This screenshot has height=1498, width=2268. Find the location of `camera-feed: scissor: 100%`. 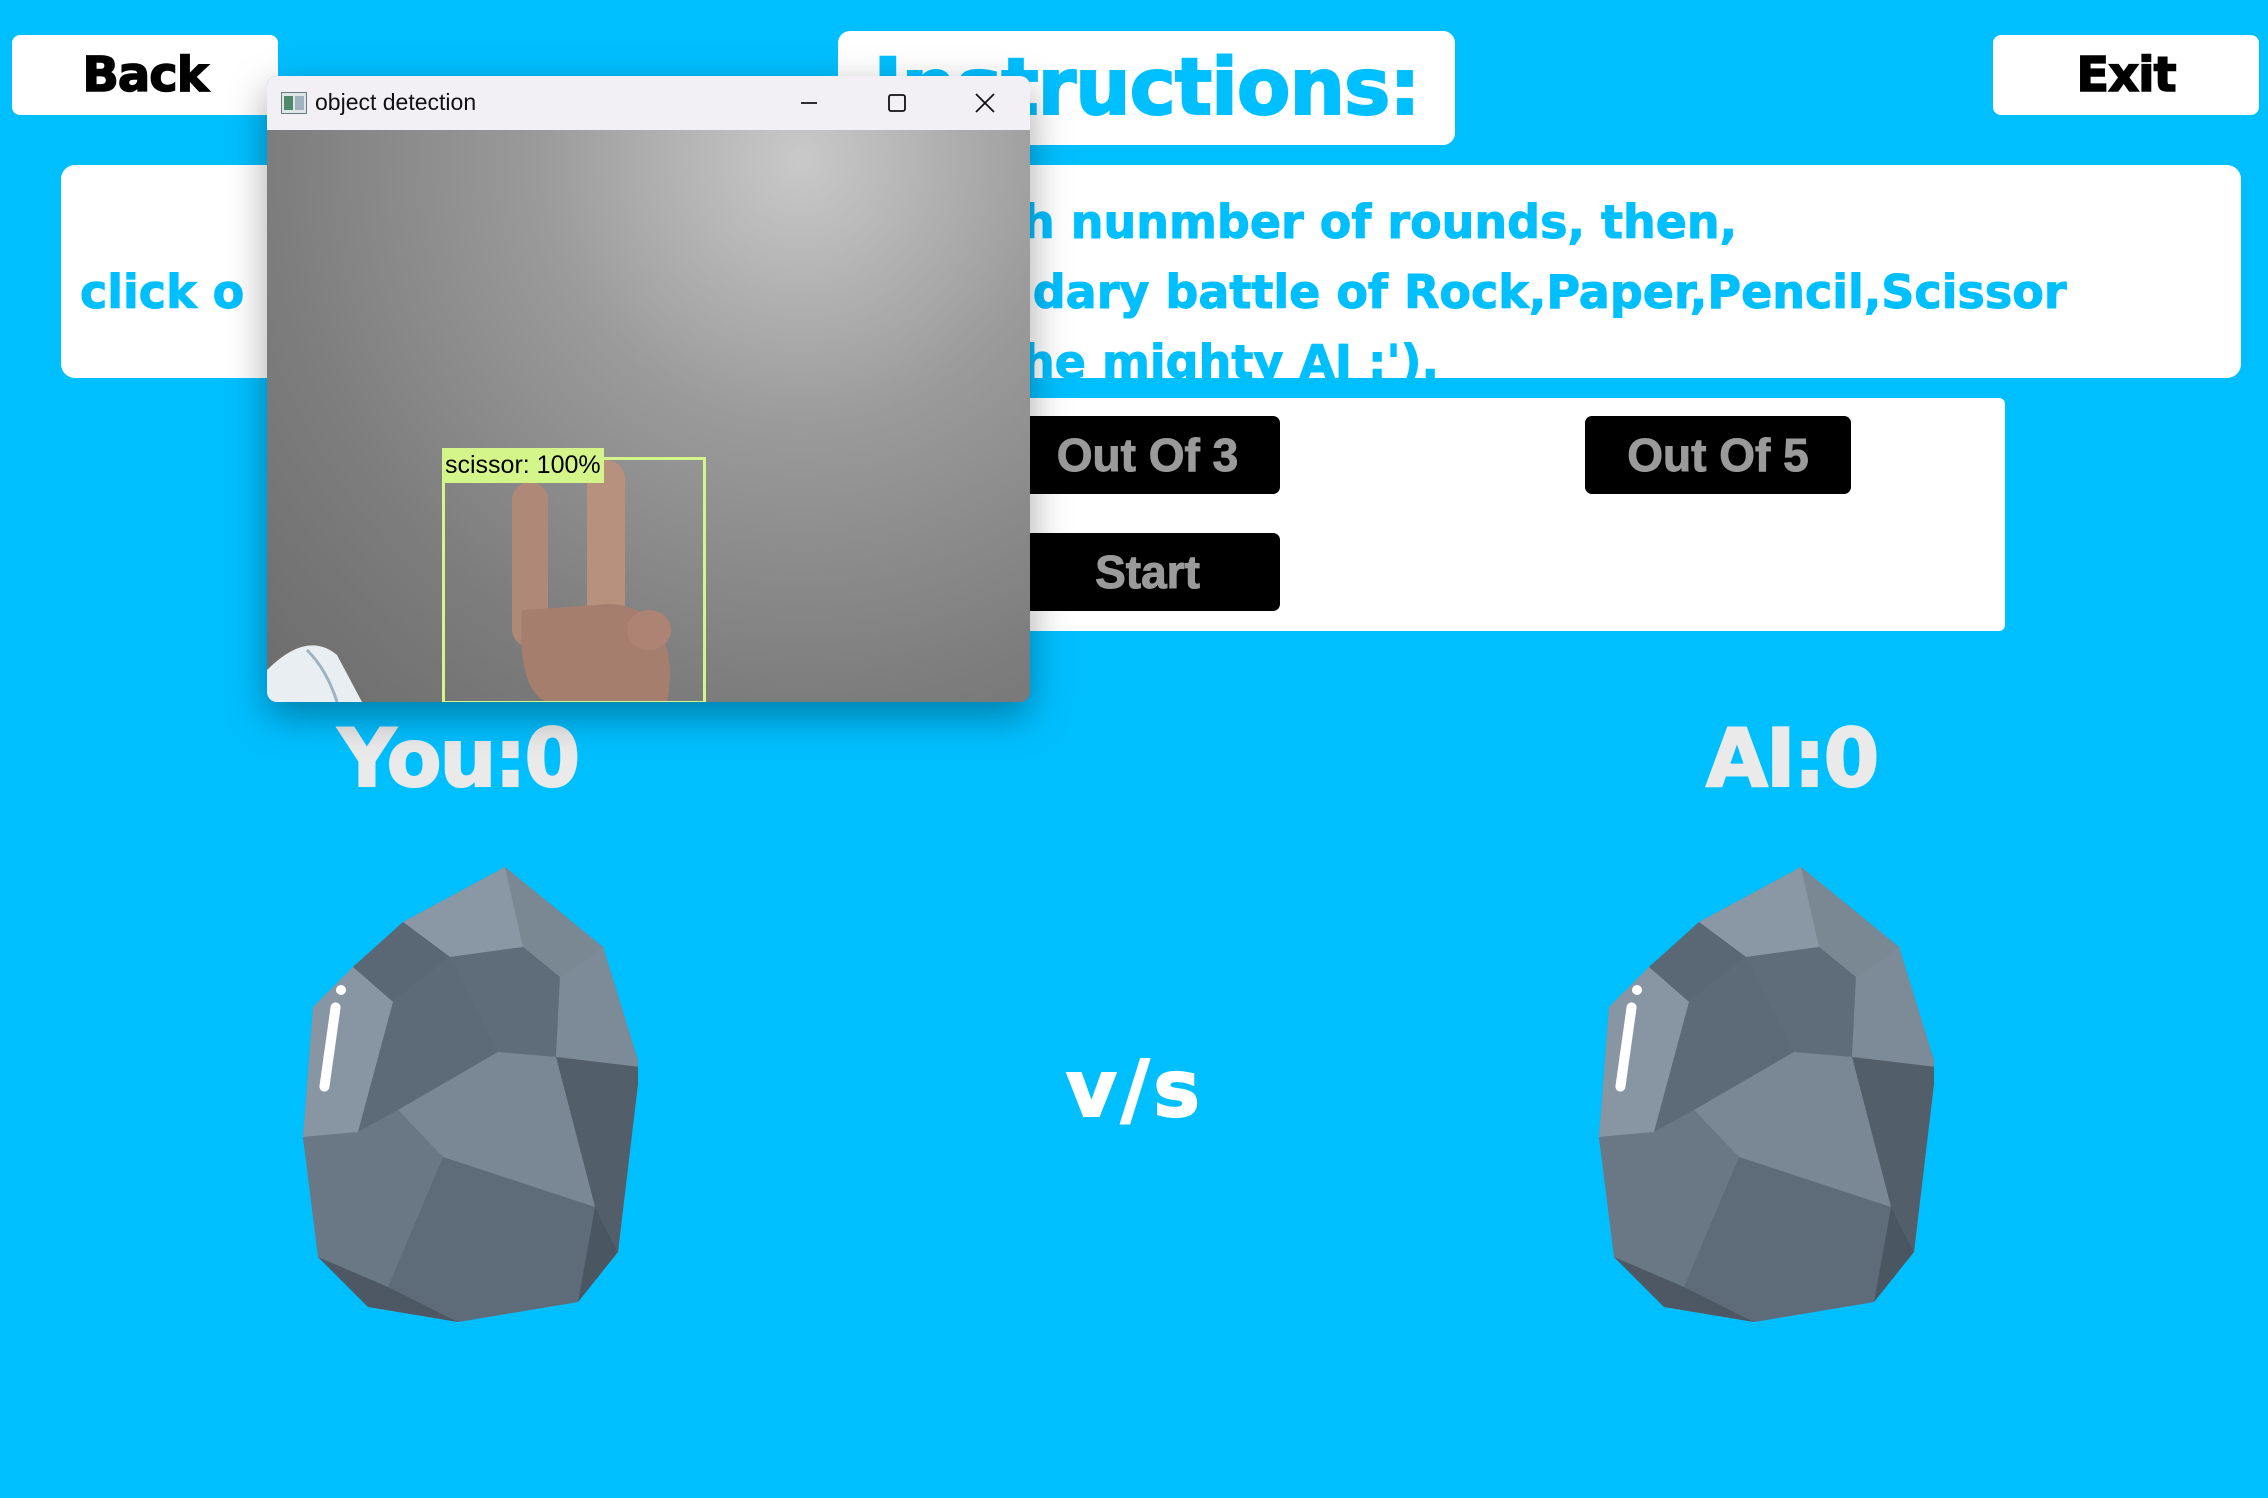

camera-feed: scissor: 100% is located at coordinates (648, 416).